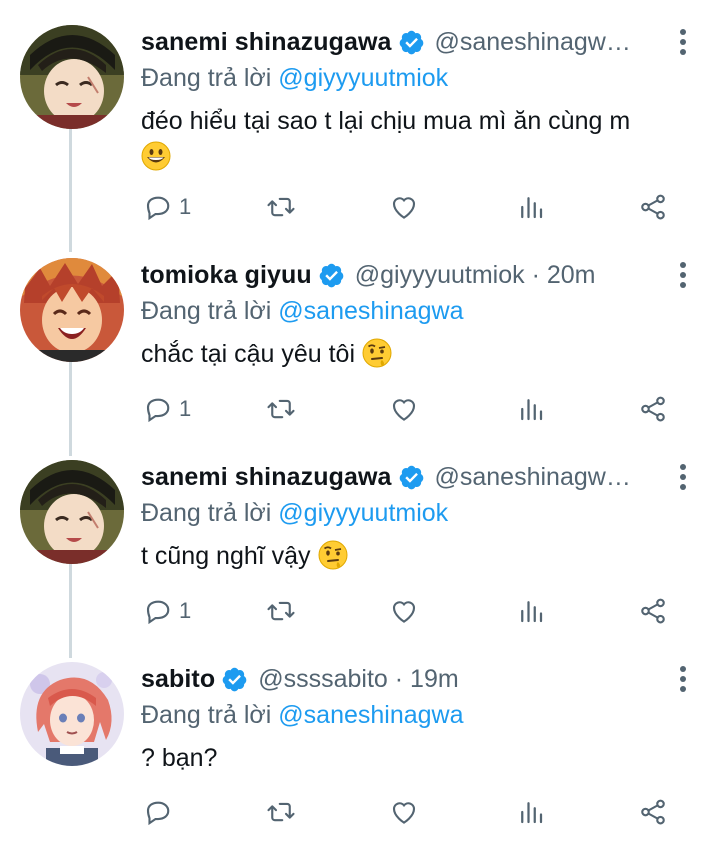  I want to click on tweet-text: t cũng nghĩ vậy, so click(421, 556).